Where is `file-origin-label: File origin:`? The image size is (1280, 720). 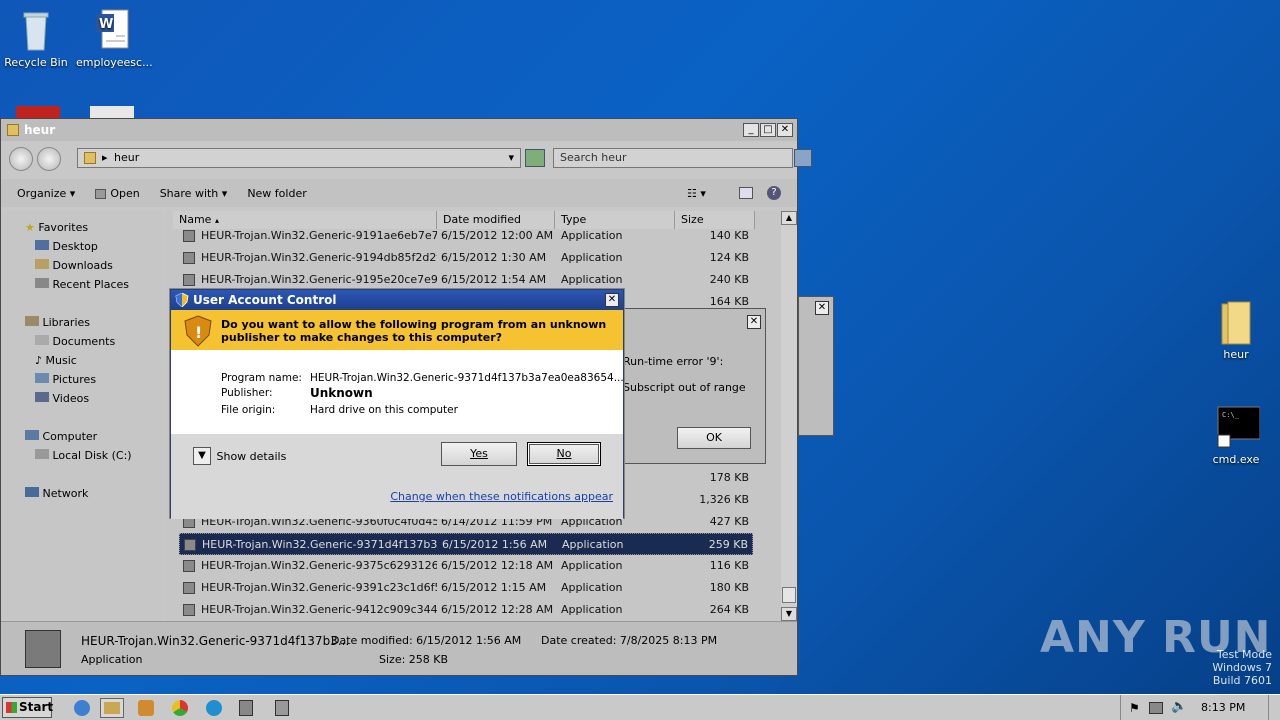 file-origin-label: File origin: is located at coordinates (248, 410).